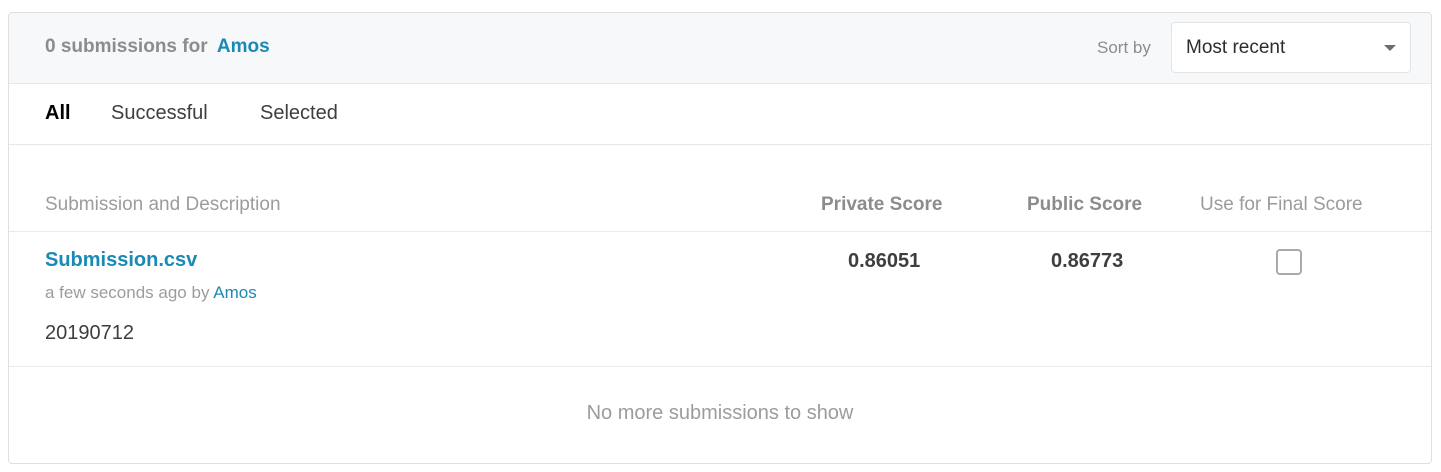 This screenshot has height=472, width=1441. I want to click on chevron-down-icon, so click(1390, 48).